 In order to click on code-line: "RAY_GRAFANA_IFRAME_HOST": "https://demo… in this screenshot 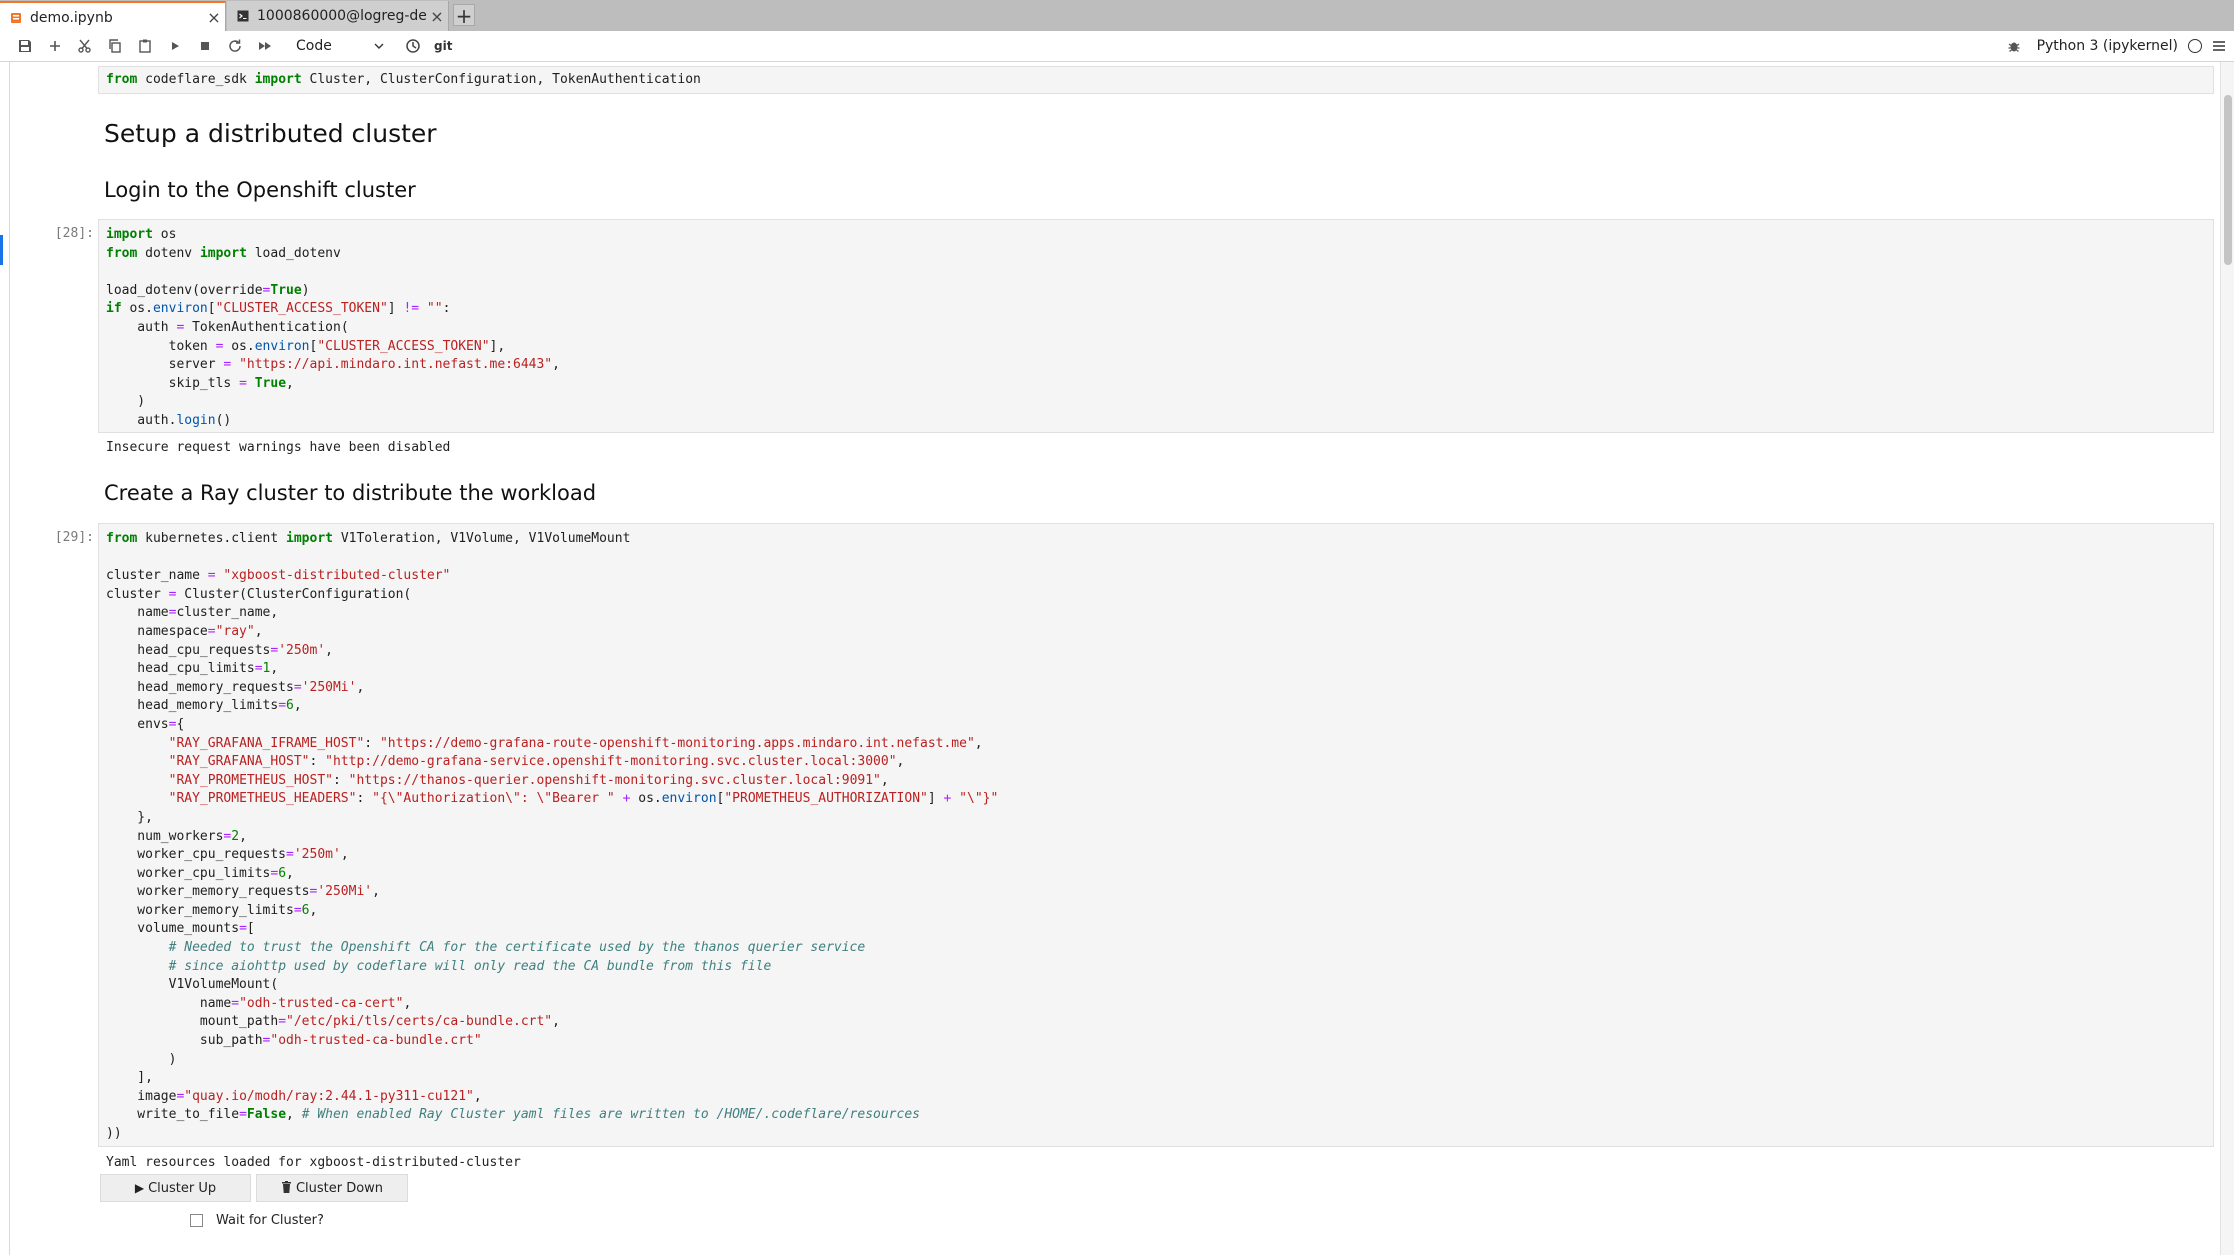, I will do `click(575, 743)`.